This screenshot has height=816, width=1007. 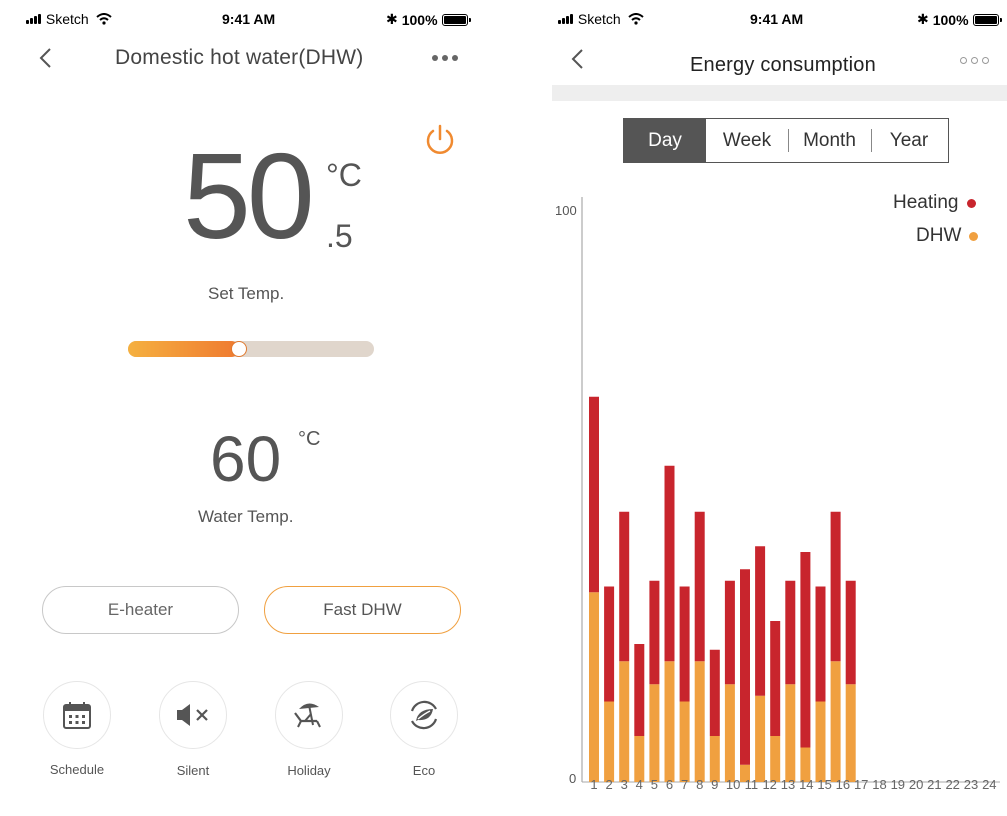 I want to click on status-battery-left: ✱ 100%, so click(x=428, y=19).